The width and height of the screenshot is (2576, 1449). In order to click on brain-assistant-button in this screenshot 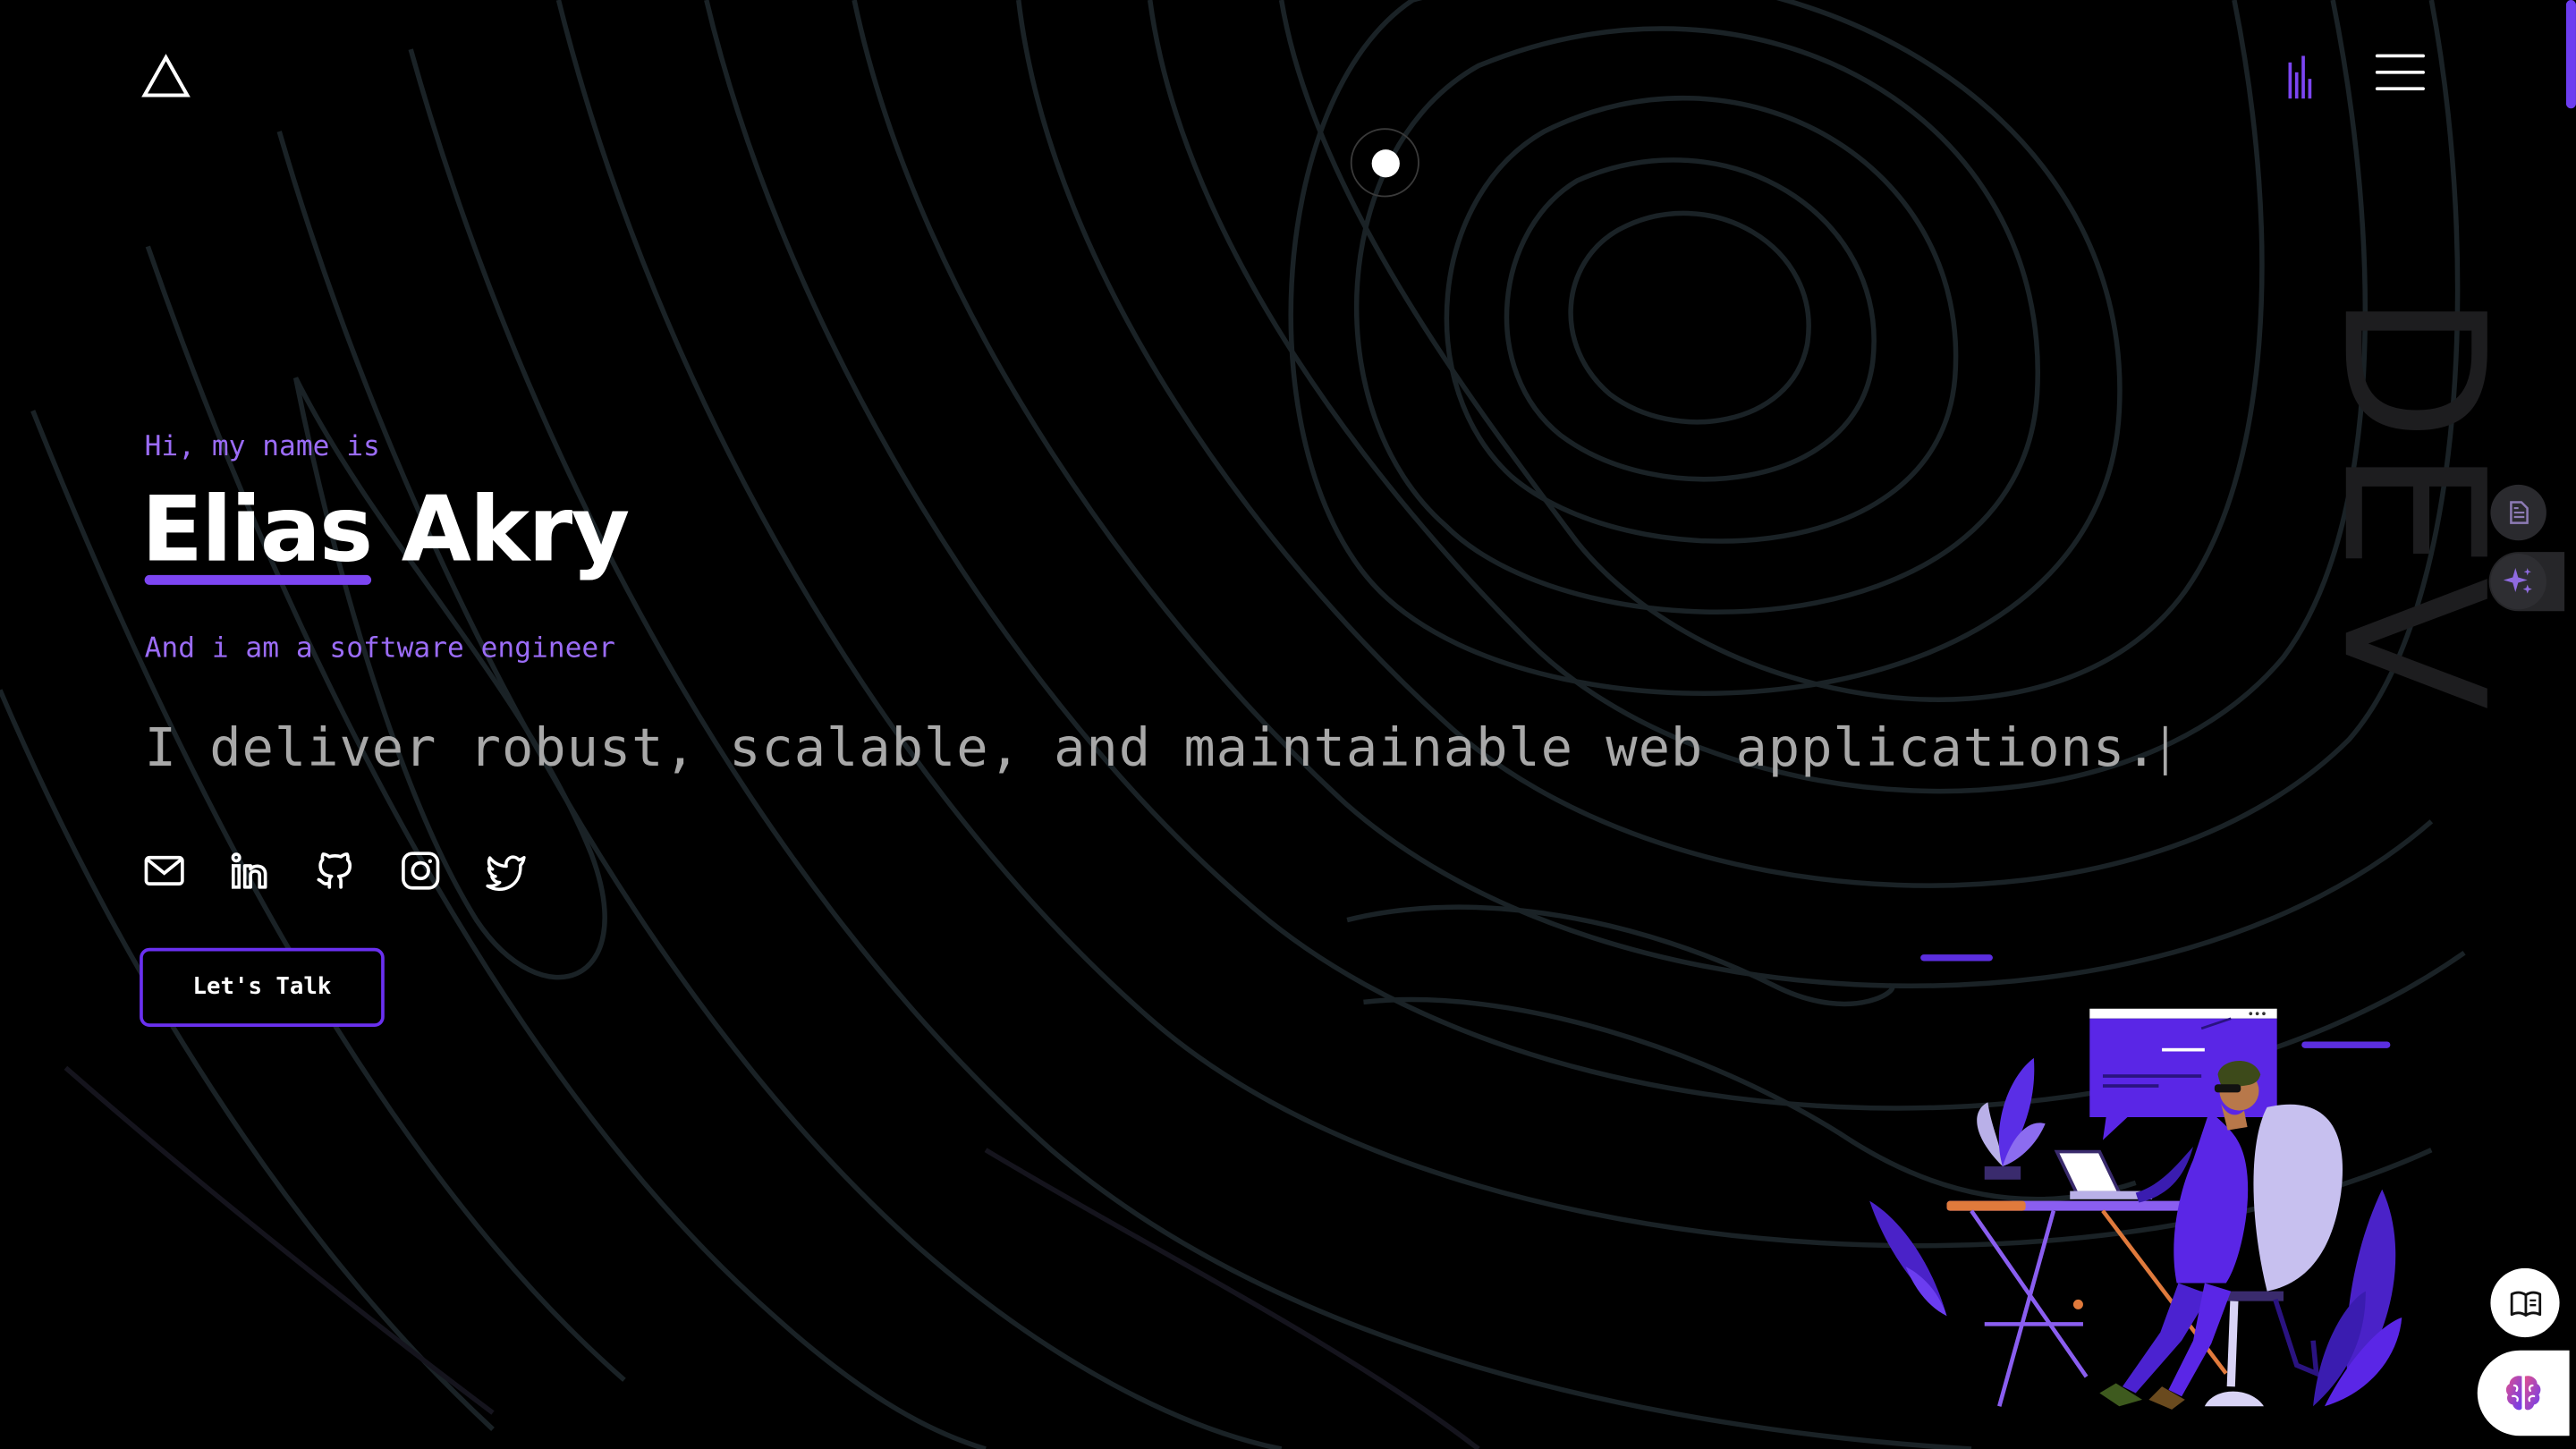, I will do `click(2523, 1393)`.